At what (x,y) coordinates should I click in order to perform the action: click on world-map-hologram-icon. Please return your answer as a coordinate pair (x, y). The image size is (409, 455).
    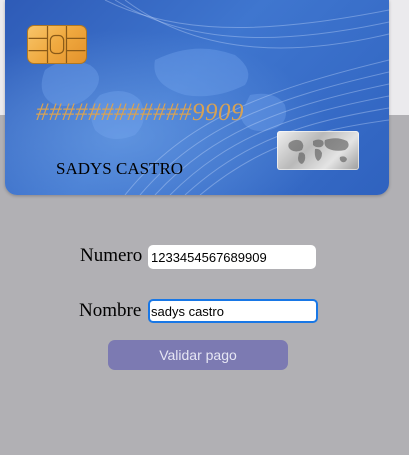
    Looking at the image, I should click on (318, 150).